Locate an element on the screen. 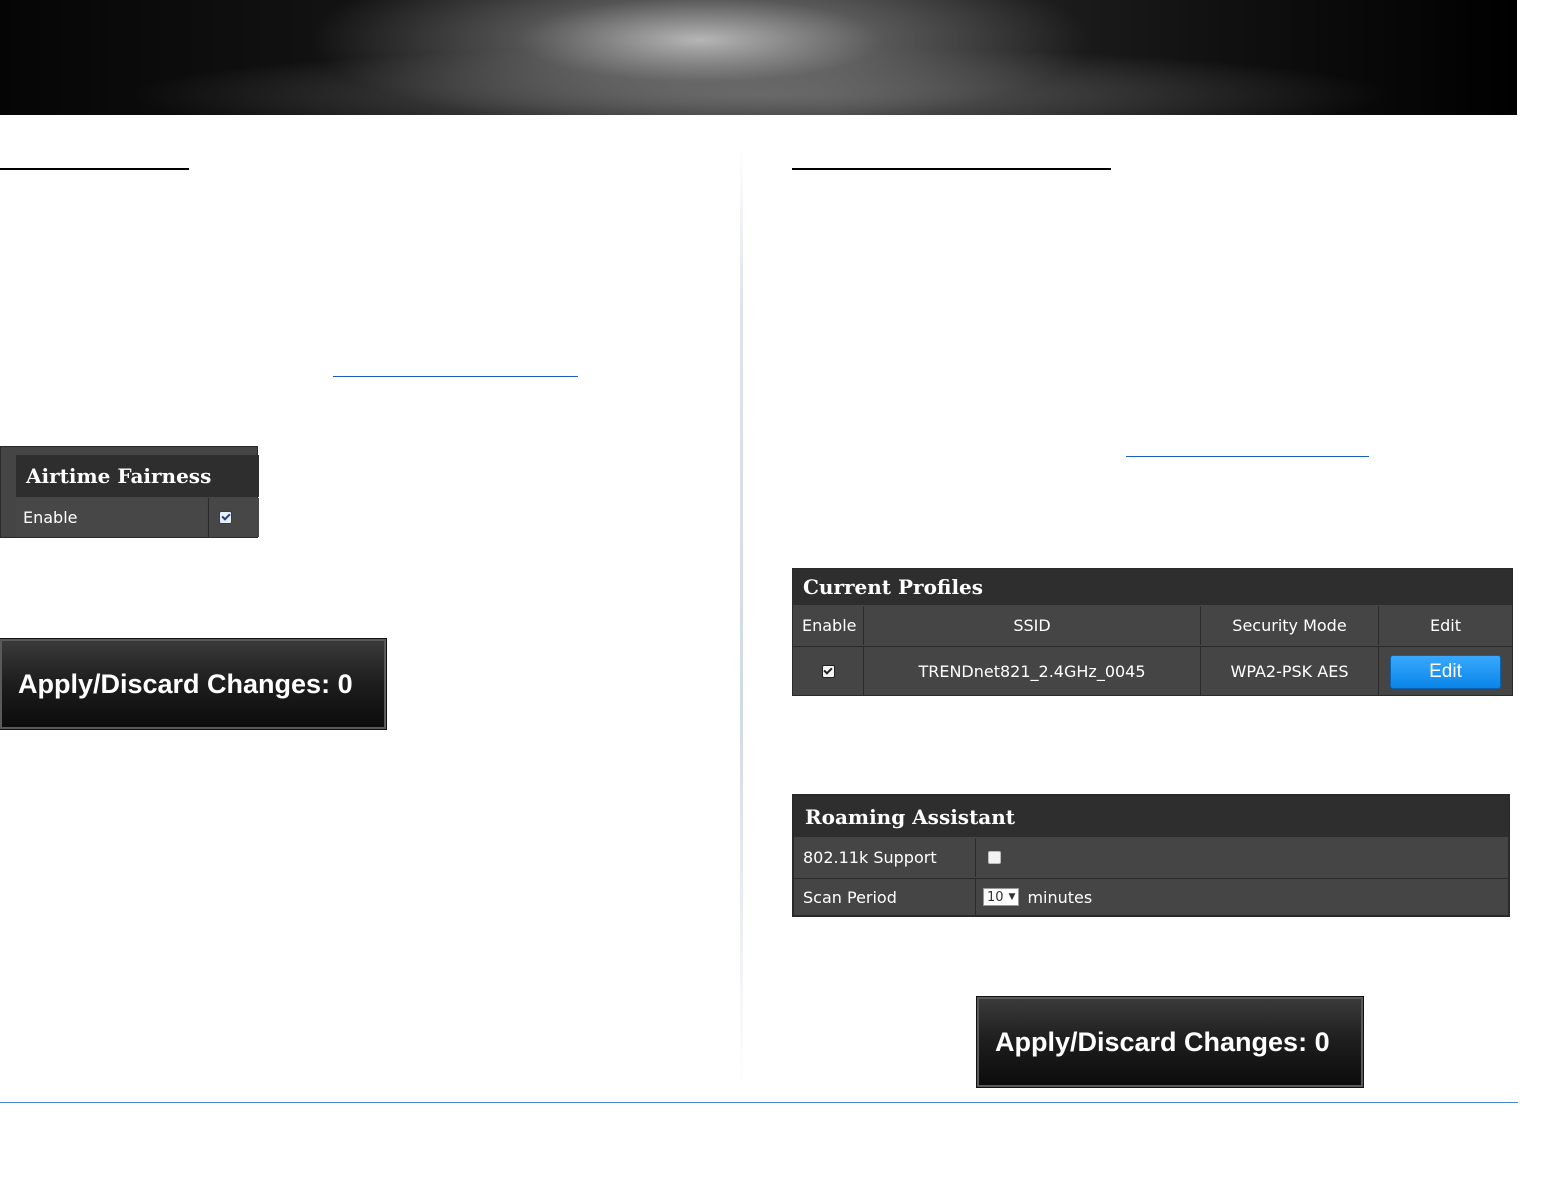 This screenshot has width=1548, height=1200. col-header-enable-text: Enable is located at coordinates (829, 625).